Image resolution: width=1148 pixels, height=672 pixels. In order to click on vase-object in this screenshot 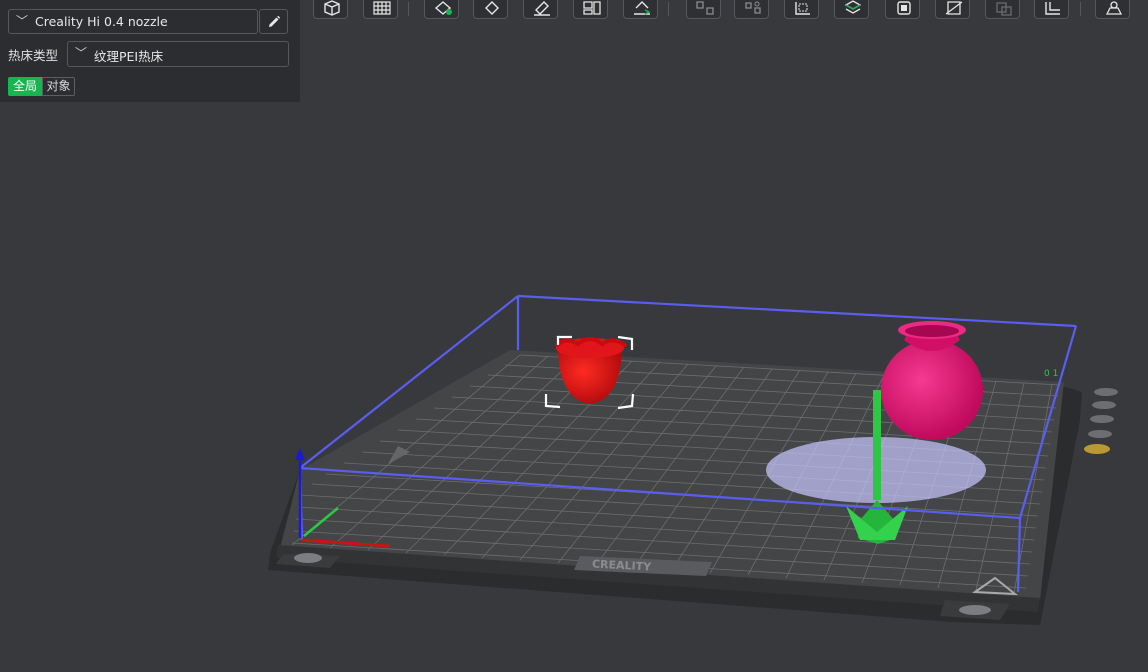, I will do `click(932, 380)`.